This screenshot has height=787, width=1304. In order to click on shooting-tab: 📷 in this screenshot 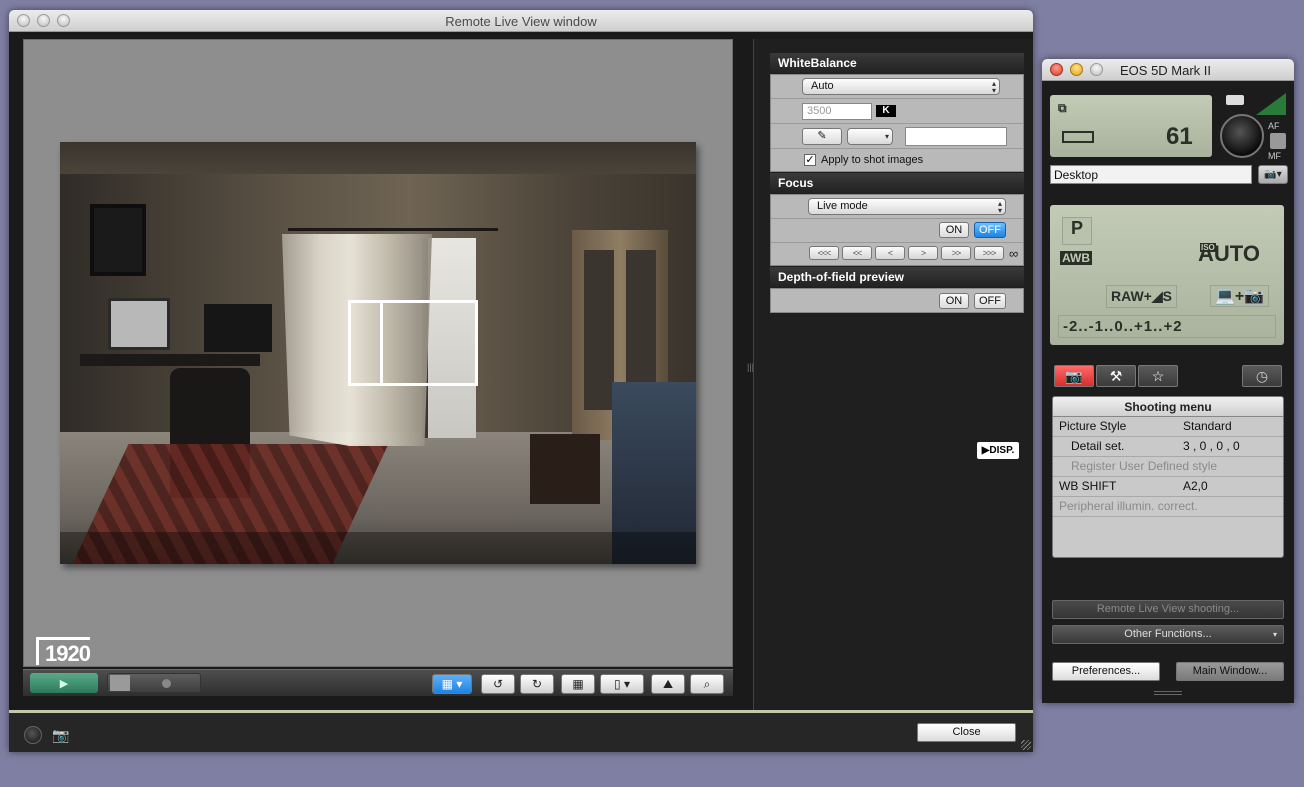, I will do `click(1074, 376)`.